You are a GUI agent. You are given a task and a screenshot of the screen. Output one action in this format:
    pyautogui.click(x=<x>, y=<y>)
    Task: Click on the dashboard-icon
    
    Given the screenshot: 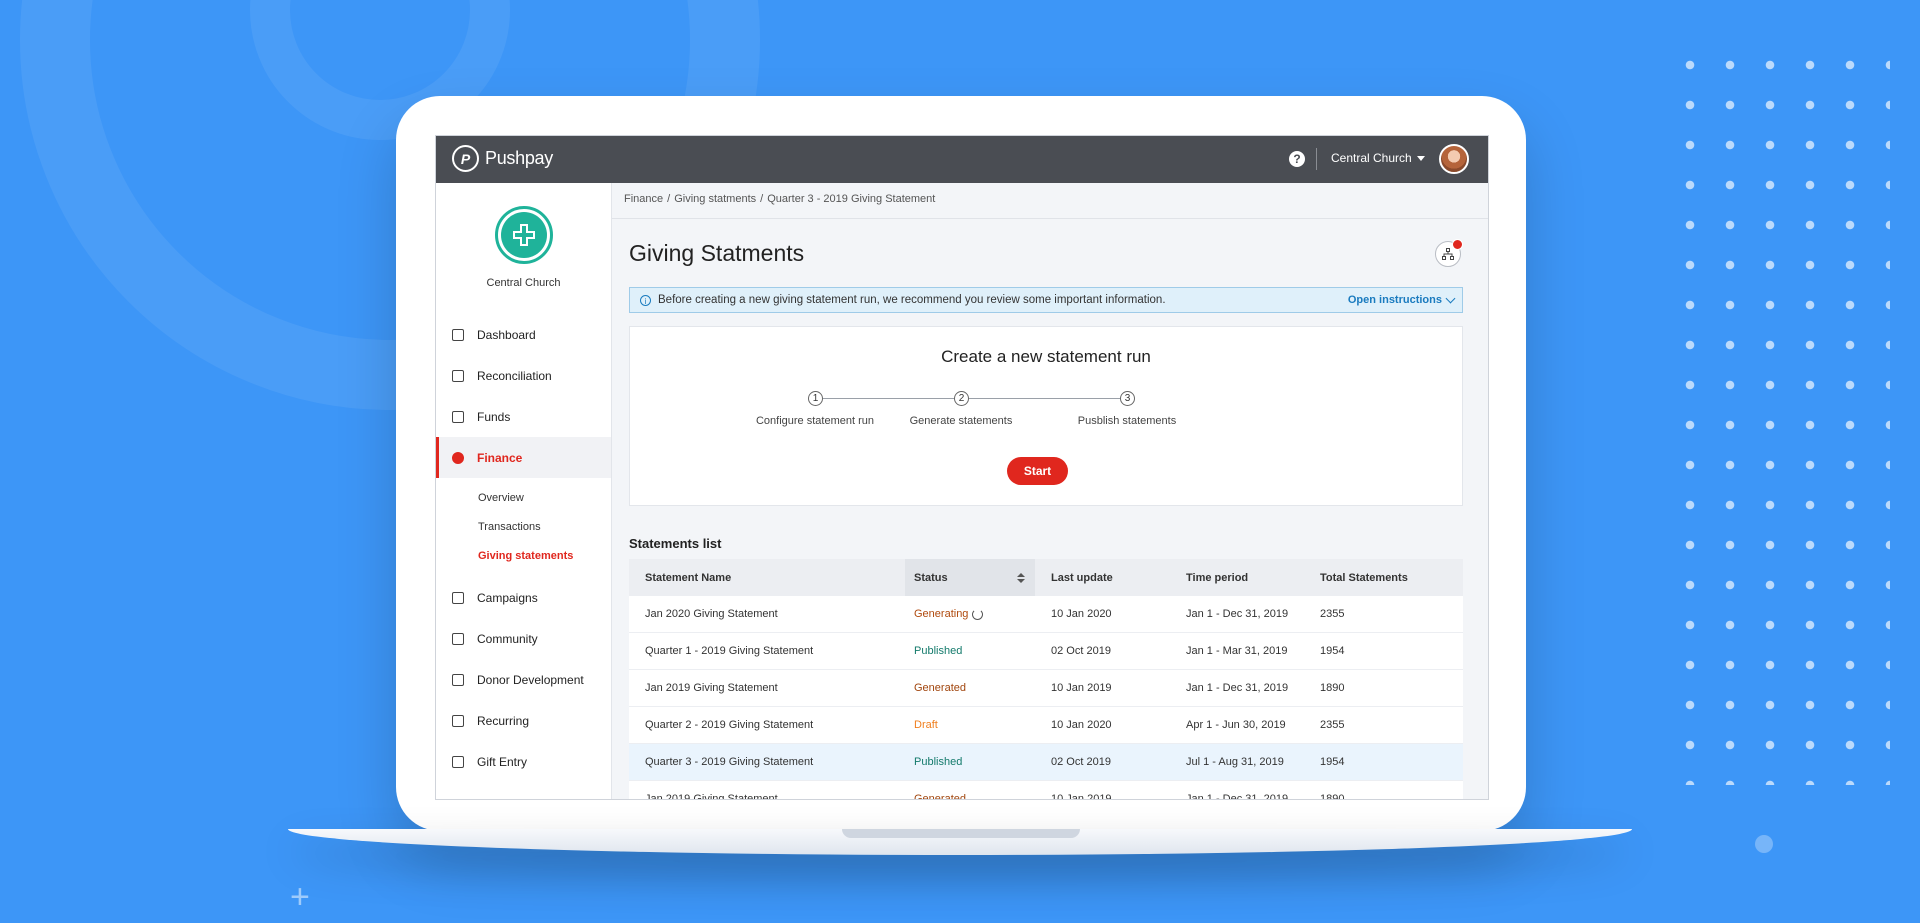 What is the action you would take?
    pyautogui.click(x=458, y=334)
    